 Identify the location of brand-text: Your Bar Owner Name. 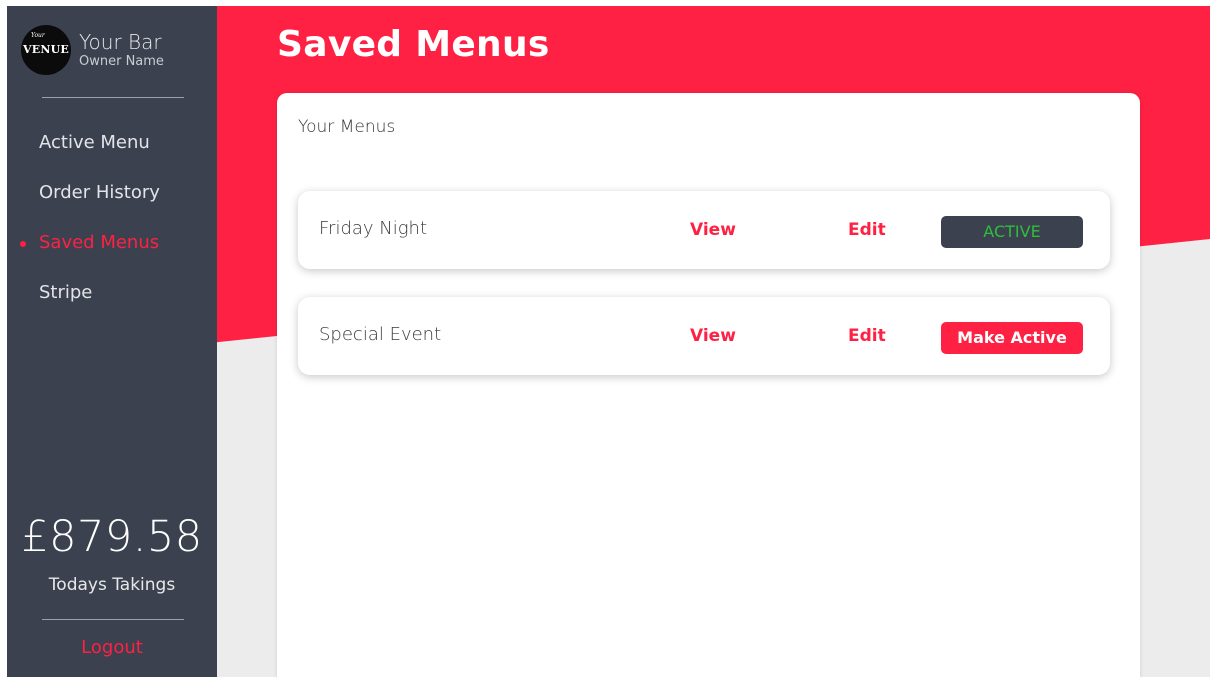
(121, 50).